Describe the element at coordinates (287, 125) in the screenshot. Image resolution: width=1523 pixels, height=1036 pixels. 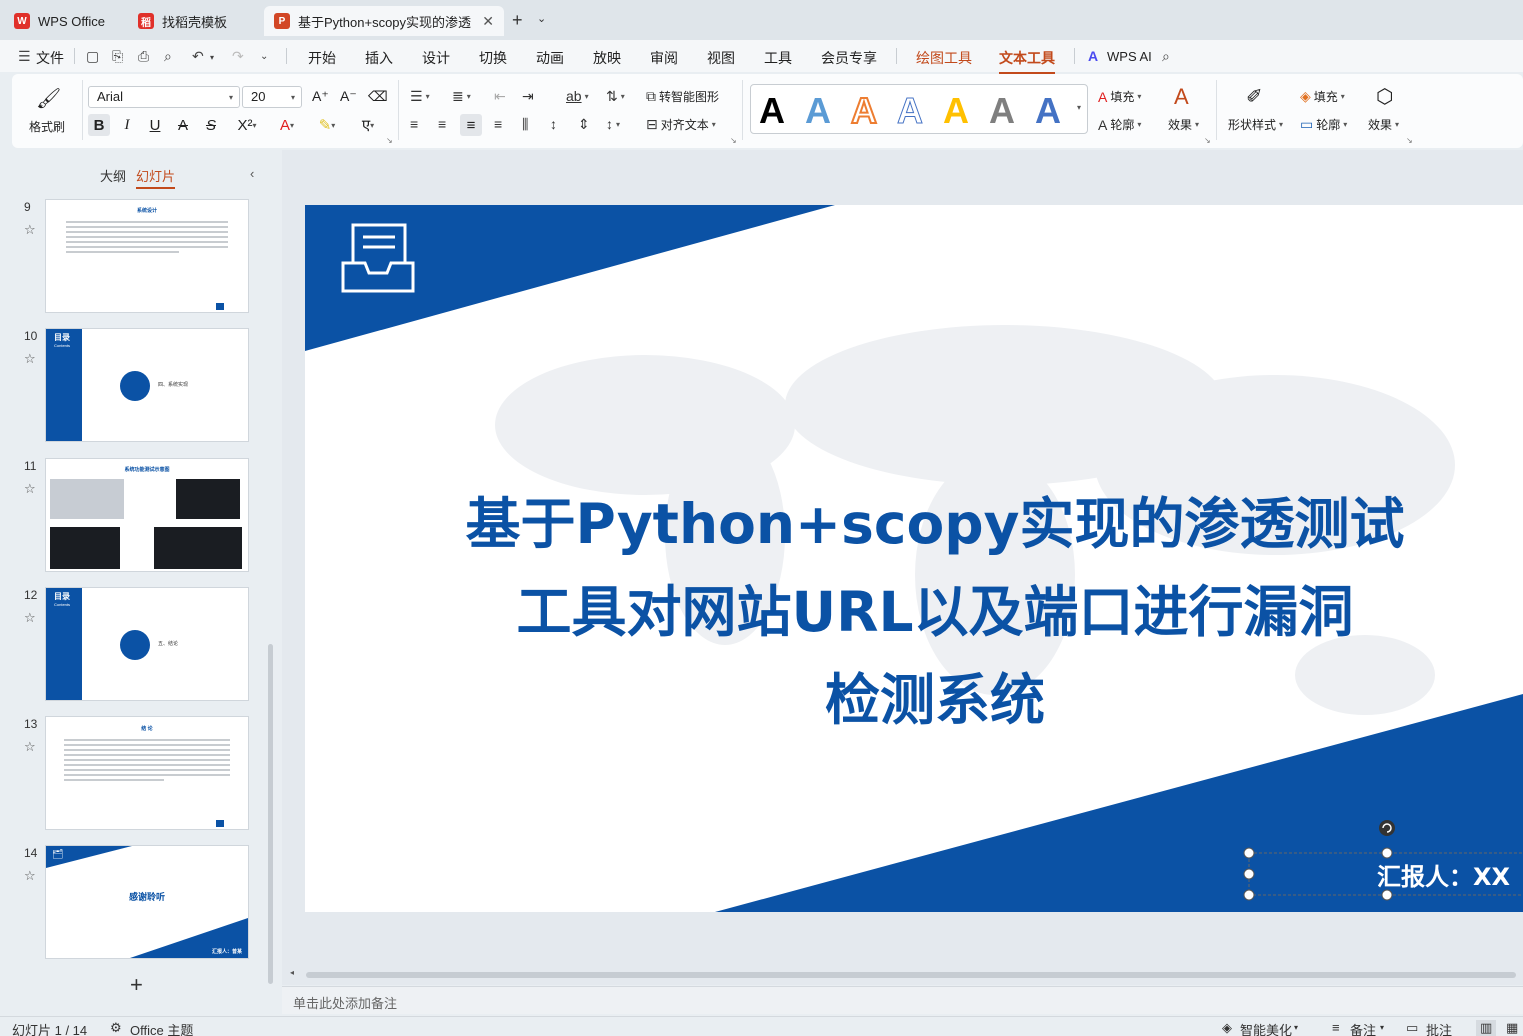
I see `font-color-button: A ▾` at that location.